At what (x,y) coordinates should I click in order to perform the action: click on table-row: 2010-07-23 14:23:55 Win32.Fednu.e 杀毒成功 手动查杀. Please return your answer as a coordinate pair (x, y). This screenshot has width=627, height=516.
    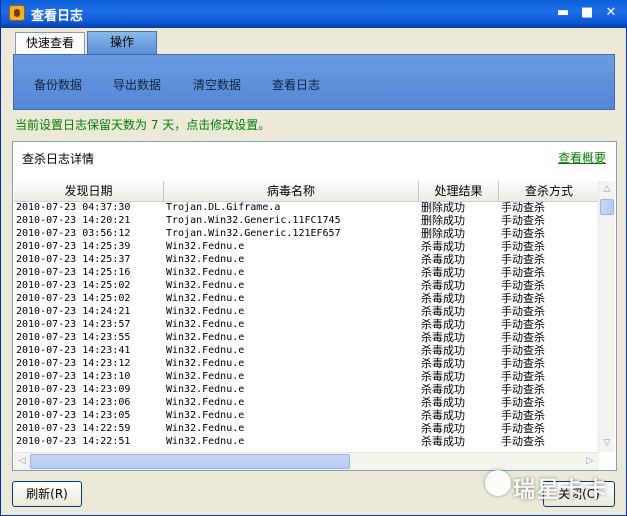
    Looking at the image, I should click on (306, 337).